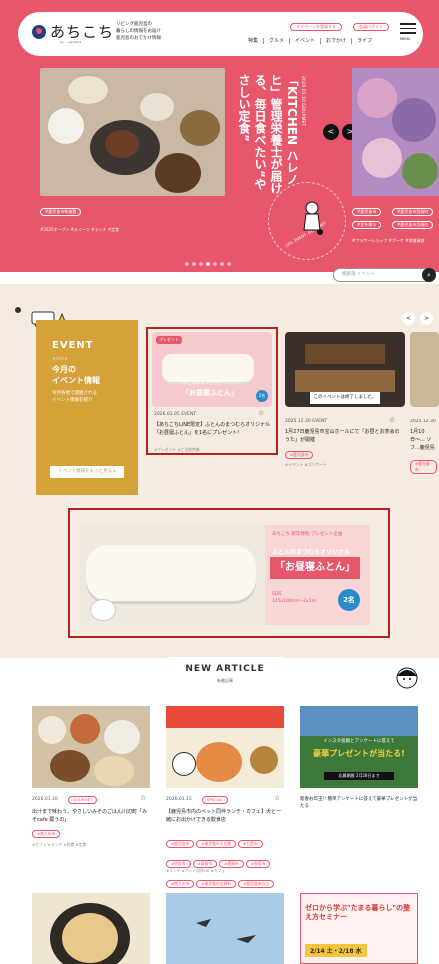 This screenshot has height=964, width=439. I want to click on hero-slide-next-image, so click(395, 132).